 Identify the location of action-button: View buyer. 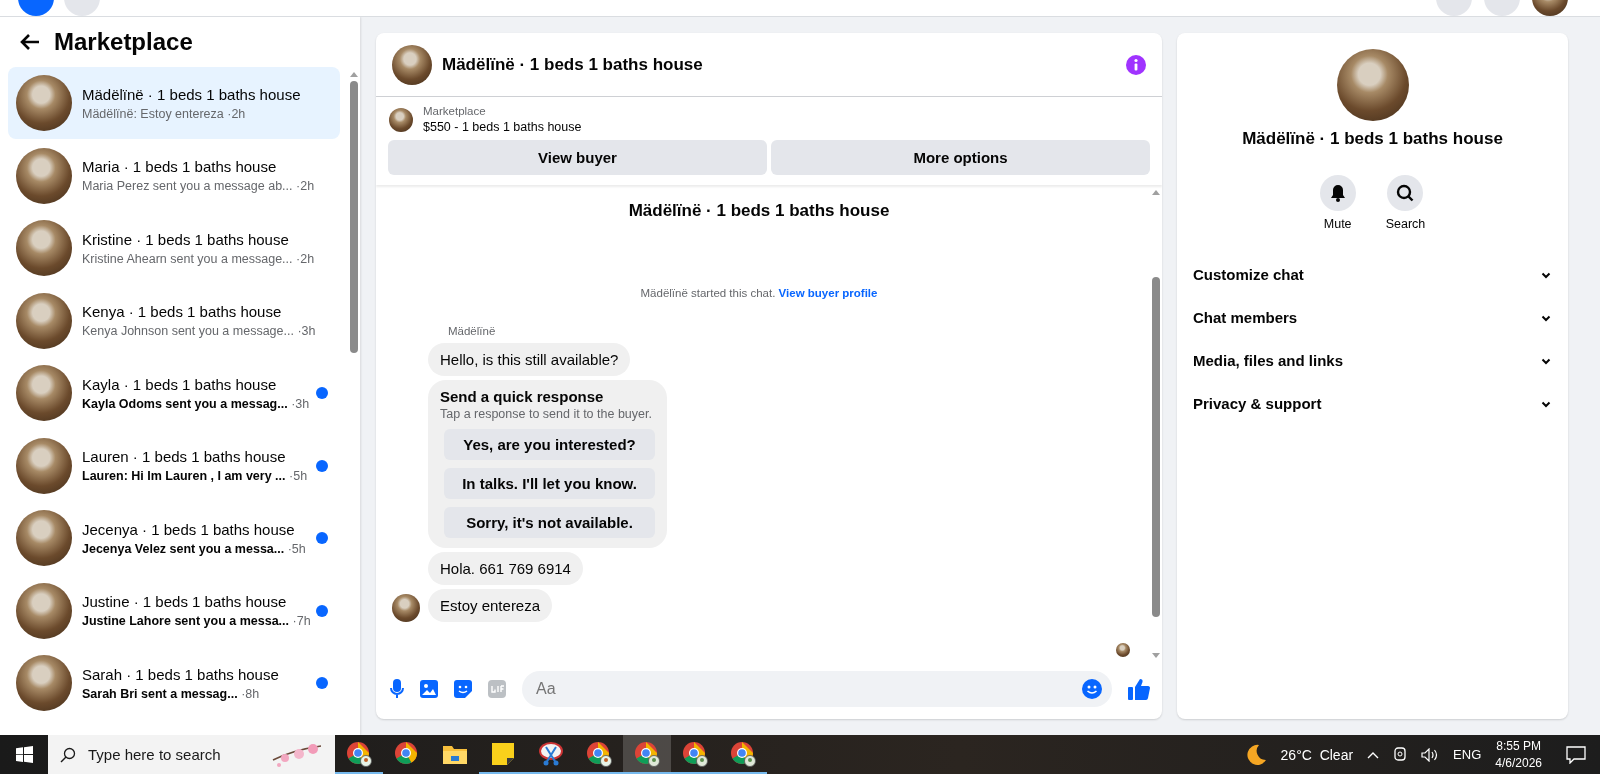
(577, 157).